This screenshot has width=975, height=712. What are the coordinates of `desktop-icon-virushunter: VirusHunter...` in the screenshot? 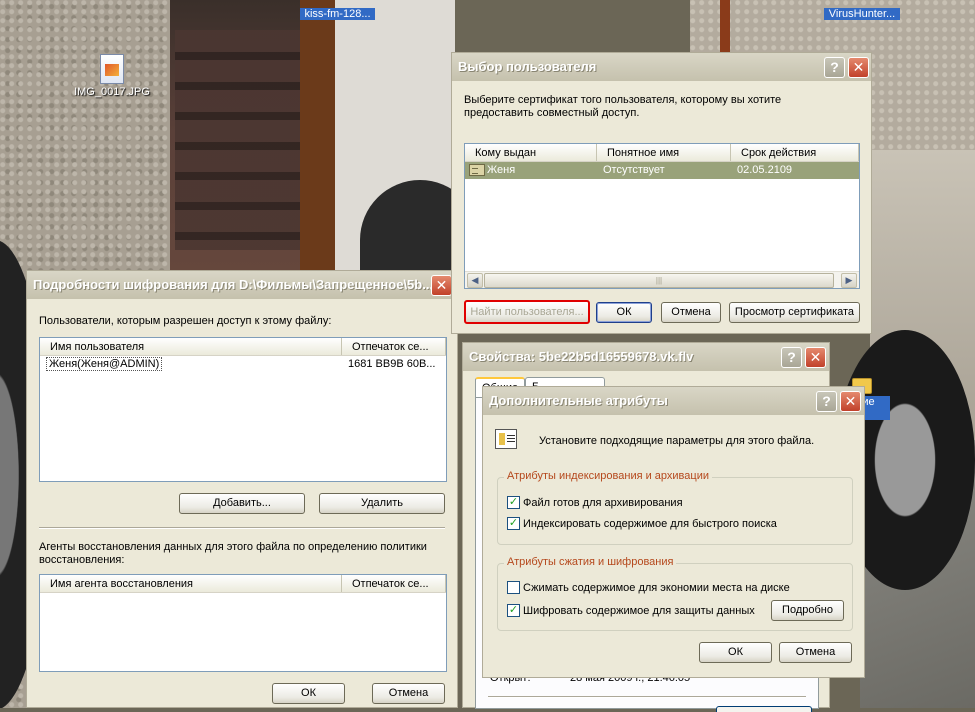 It's located at (862, 14).